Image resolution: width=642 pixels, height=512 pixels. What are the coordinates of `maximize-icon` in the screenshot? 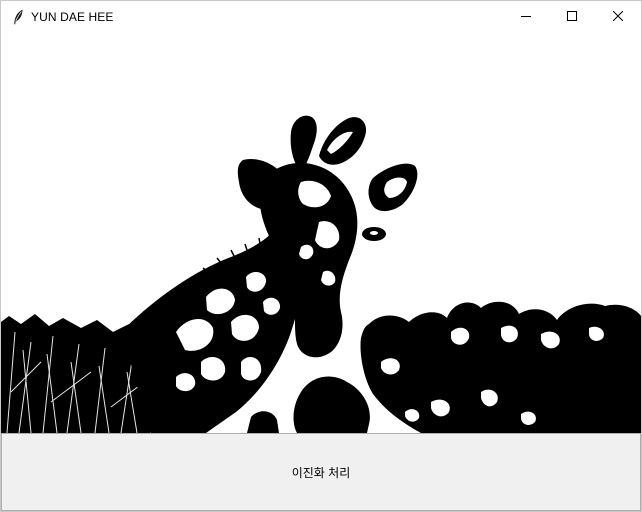 It's located at (572, 17).